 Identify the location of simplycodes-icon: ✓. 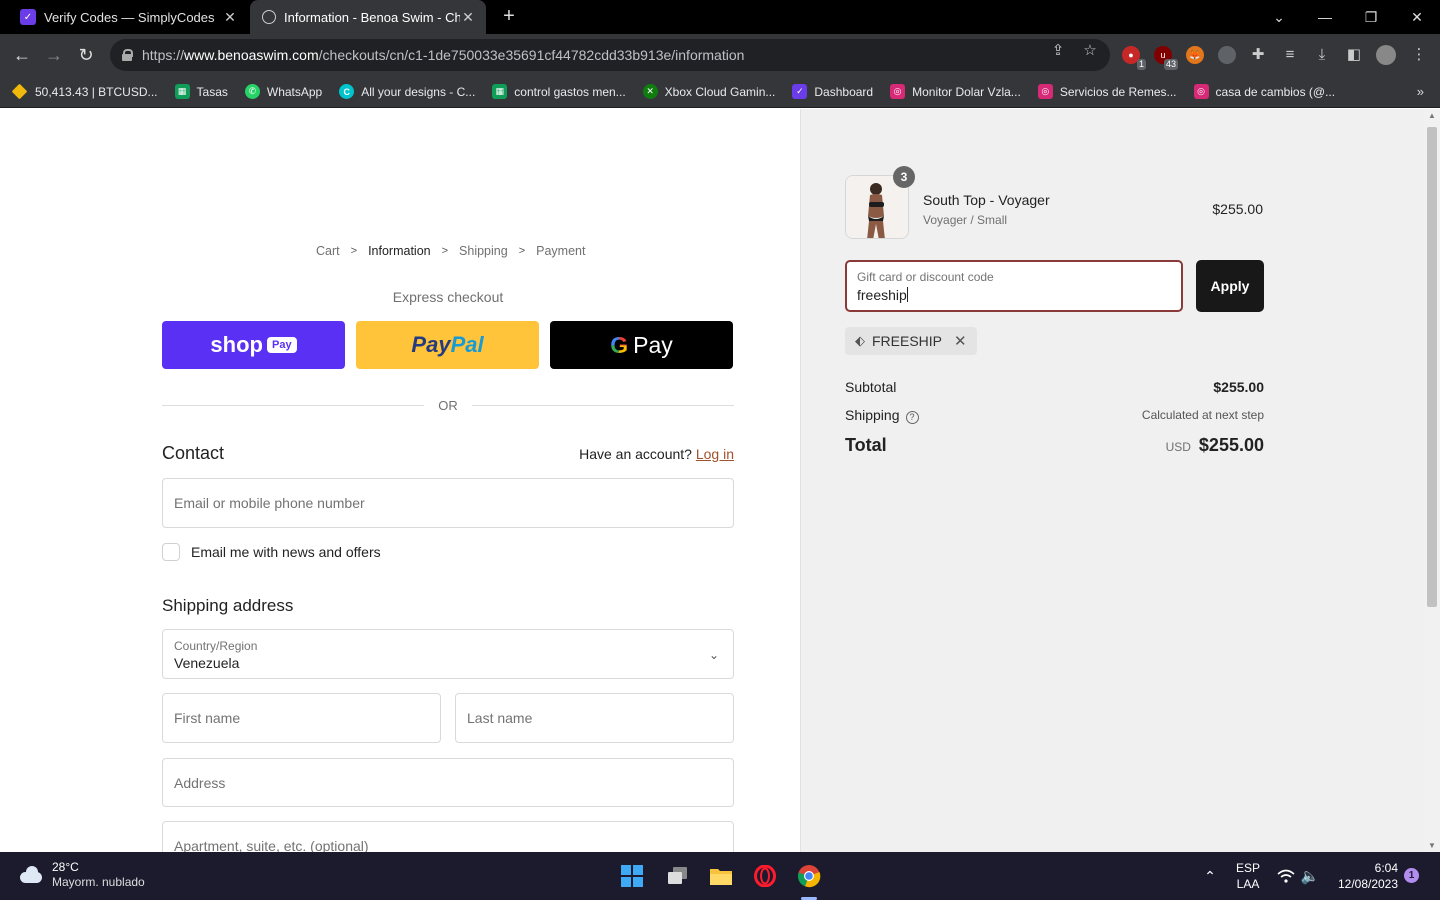
(800, 91).